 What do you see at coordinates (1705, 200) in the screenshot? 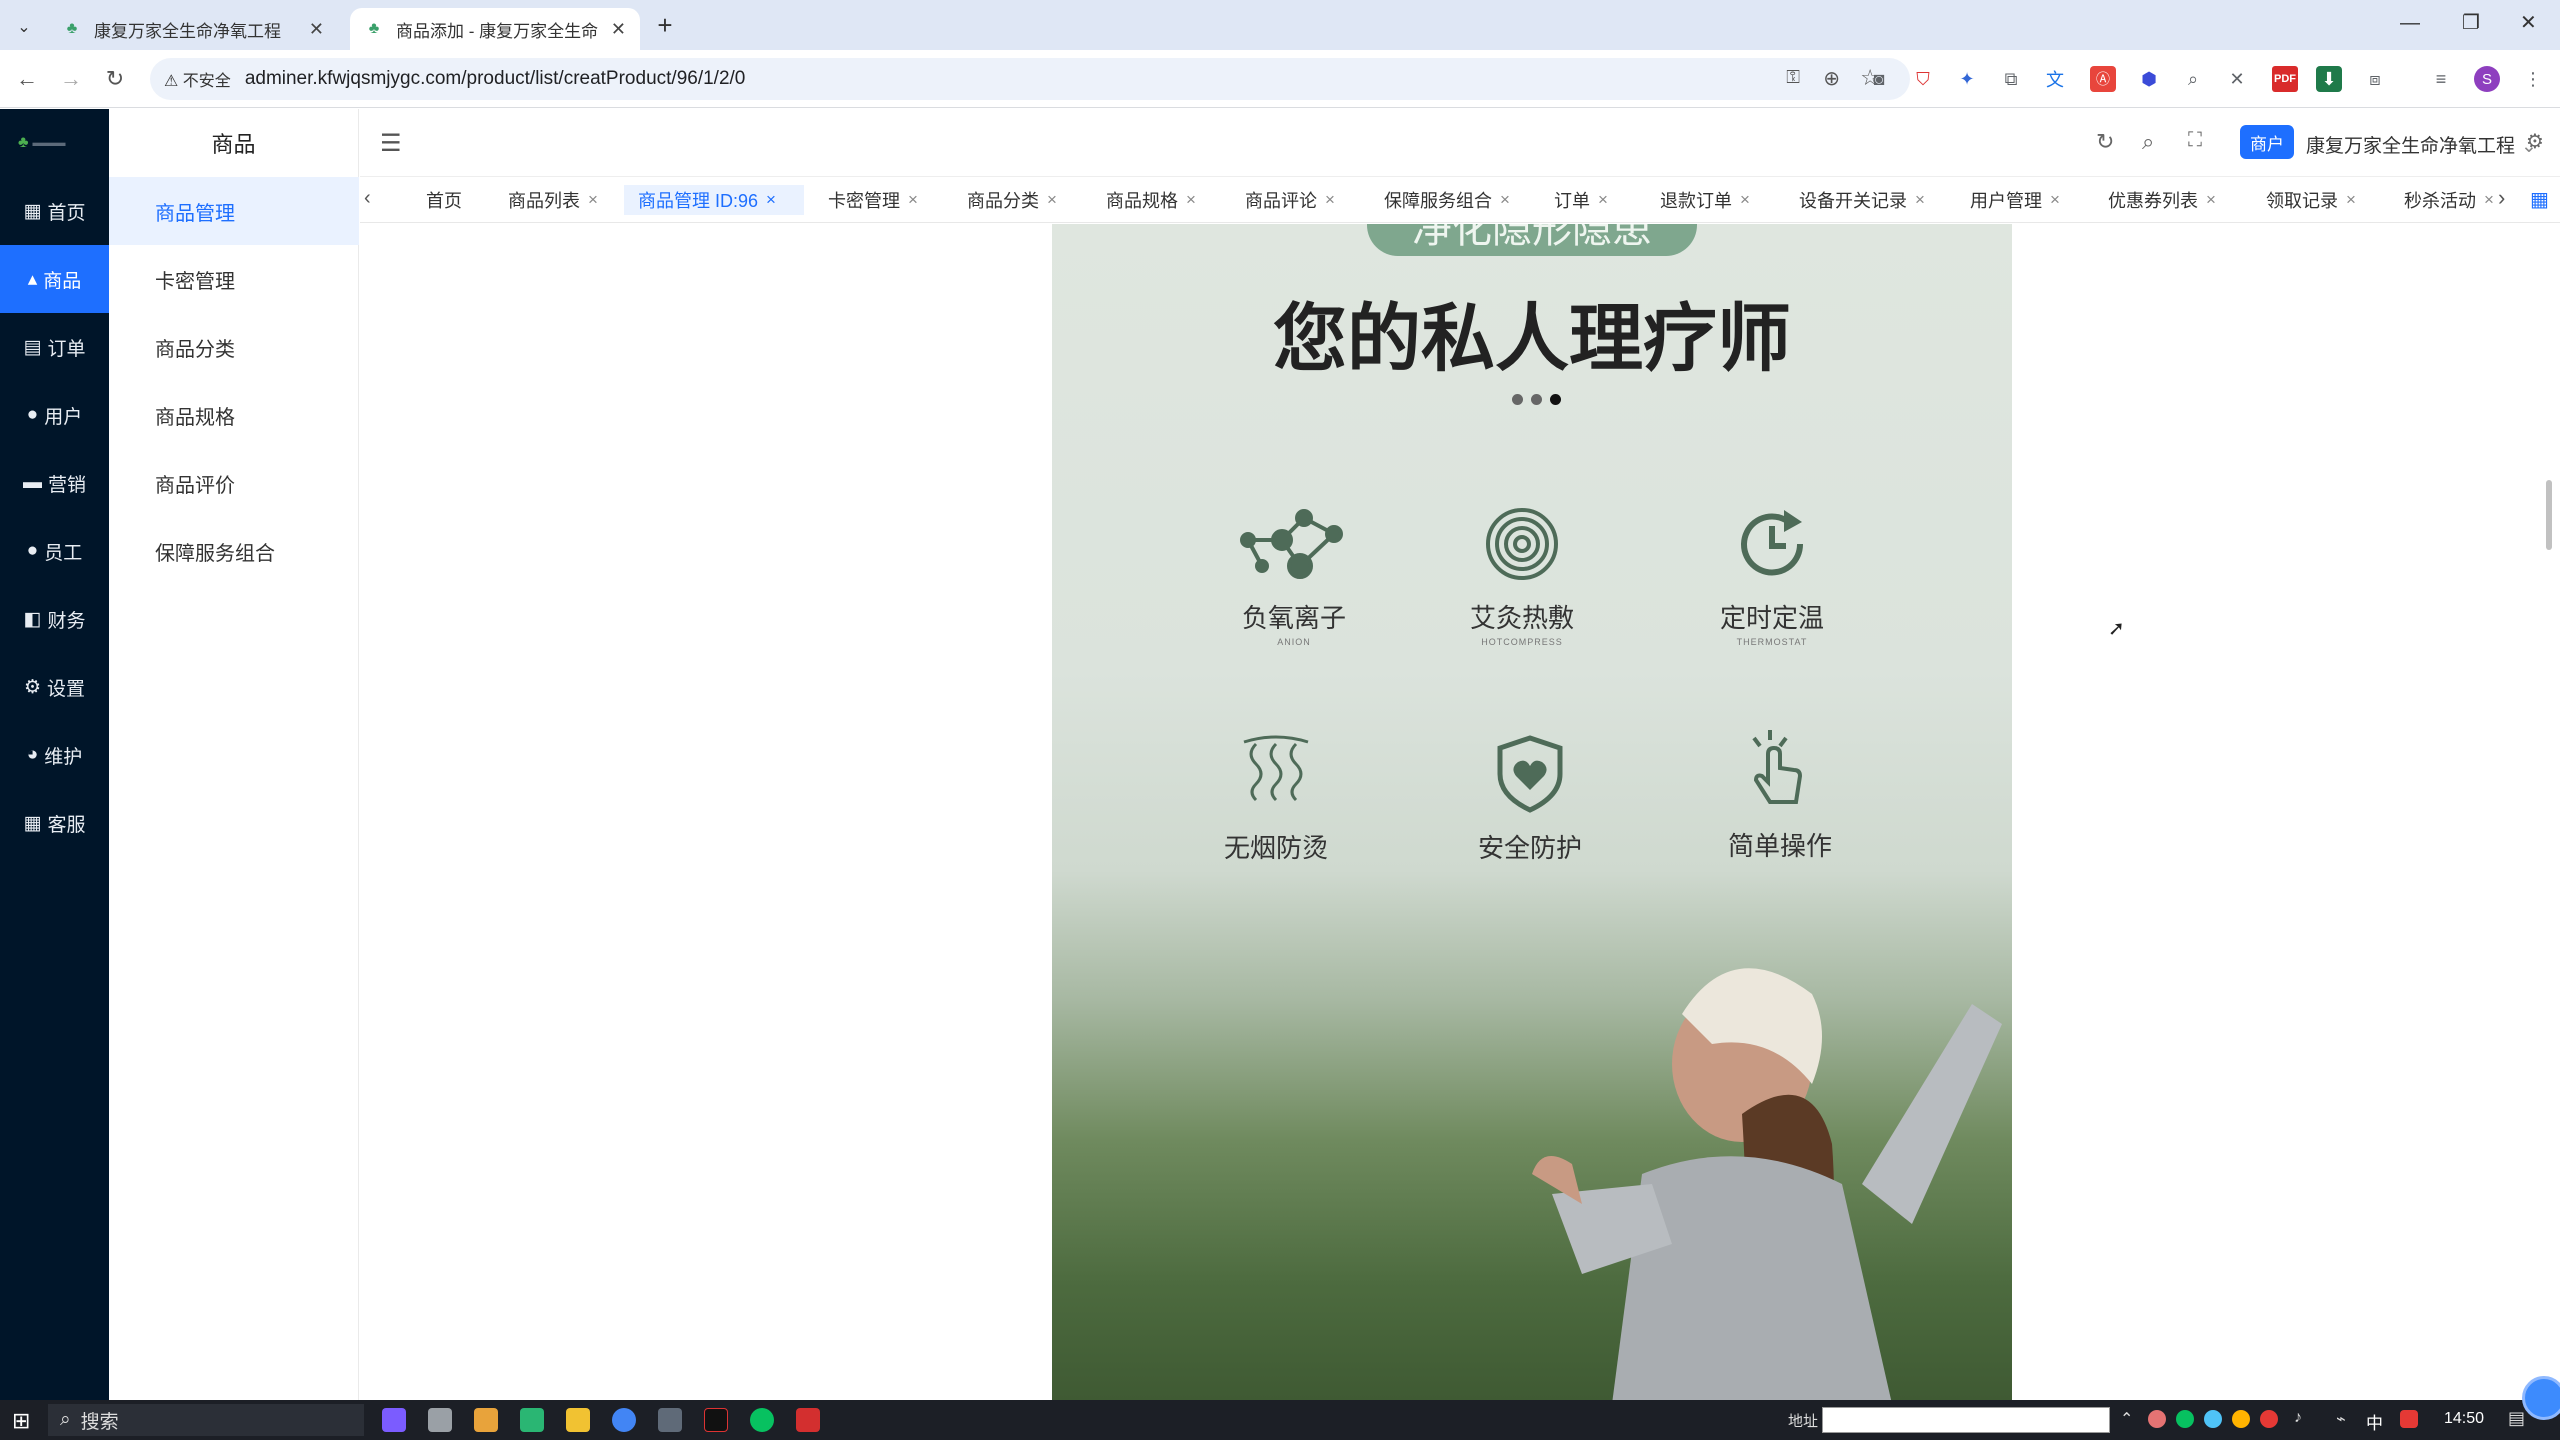
I see `tag-refund-orders: 退款订单 ×` at bounding box center [1705, 200].